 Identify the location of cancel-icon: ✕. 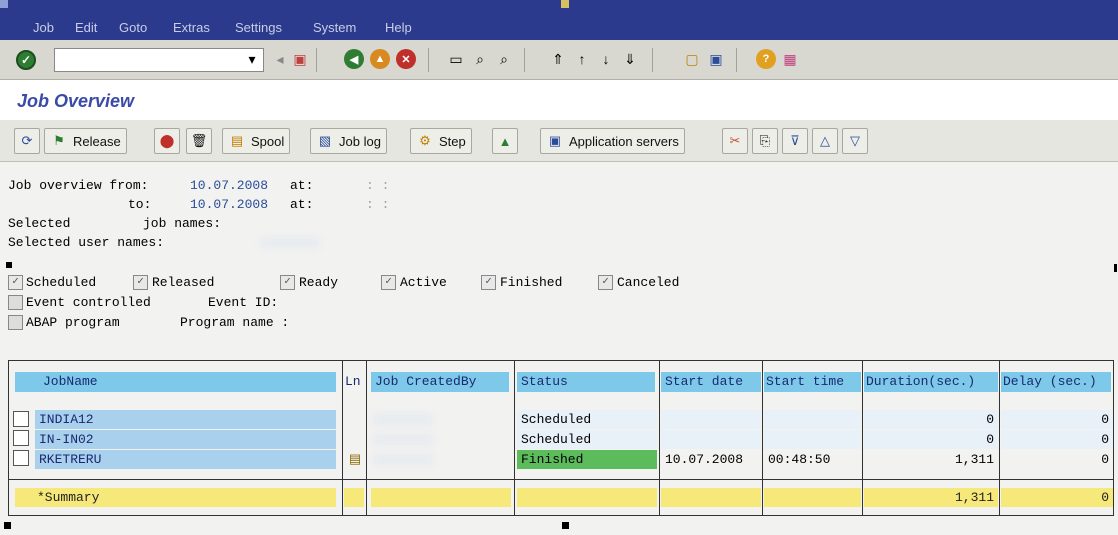
(406, 59).